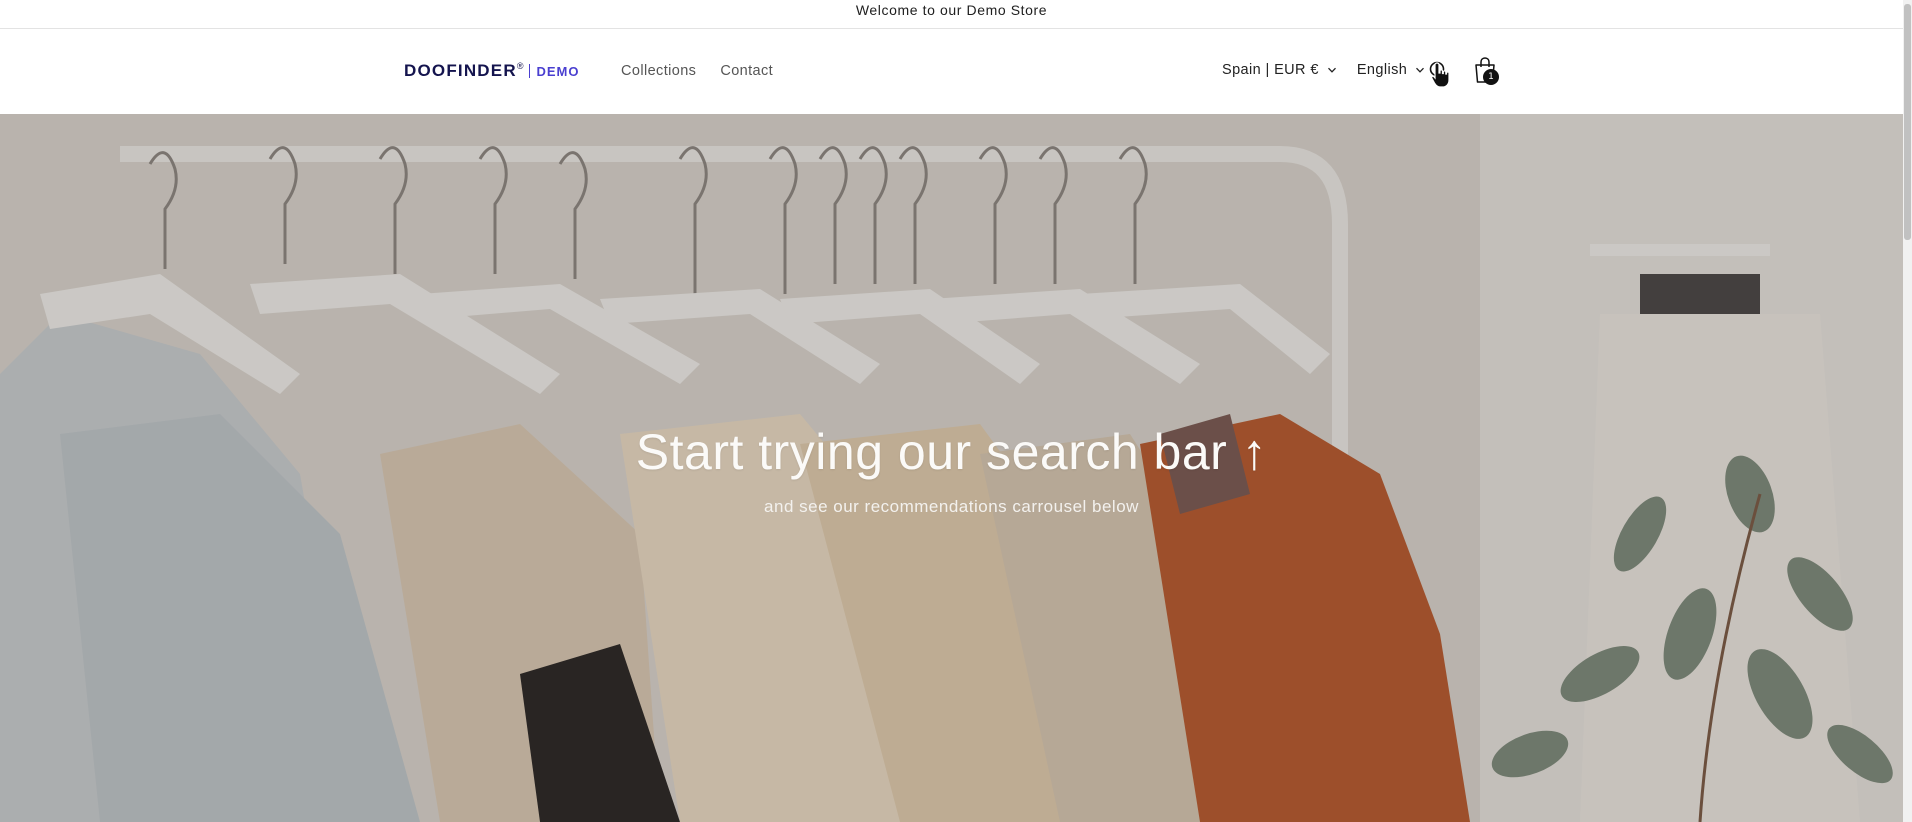 The image size is (1912, 822). I want to click on page-scrollbar, so click(1907, 411).